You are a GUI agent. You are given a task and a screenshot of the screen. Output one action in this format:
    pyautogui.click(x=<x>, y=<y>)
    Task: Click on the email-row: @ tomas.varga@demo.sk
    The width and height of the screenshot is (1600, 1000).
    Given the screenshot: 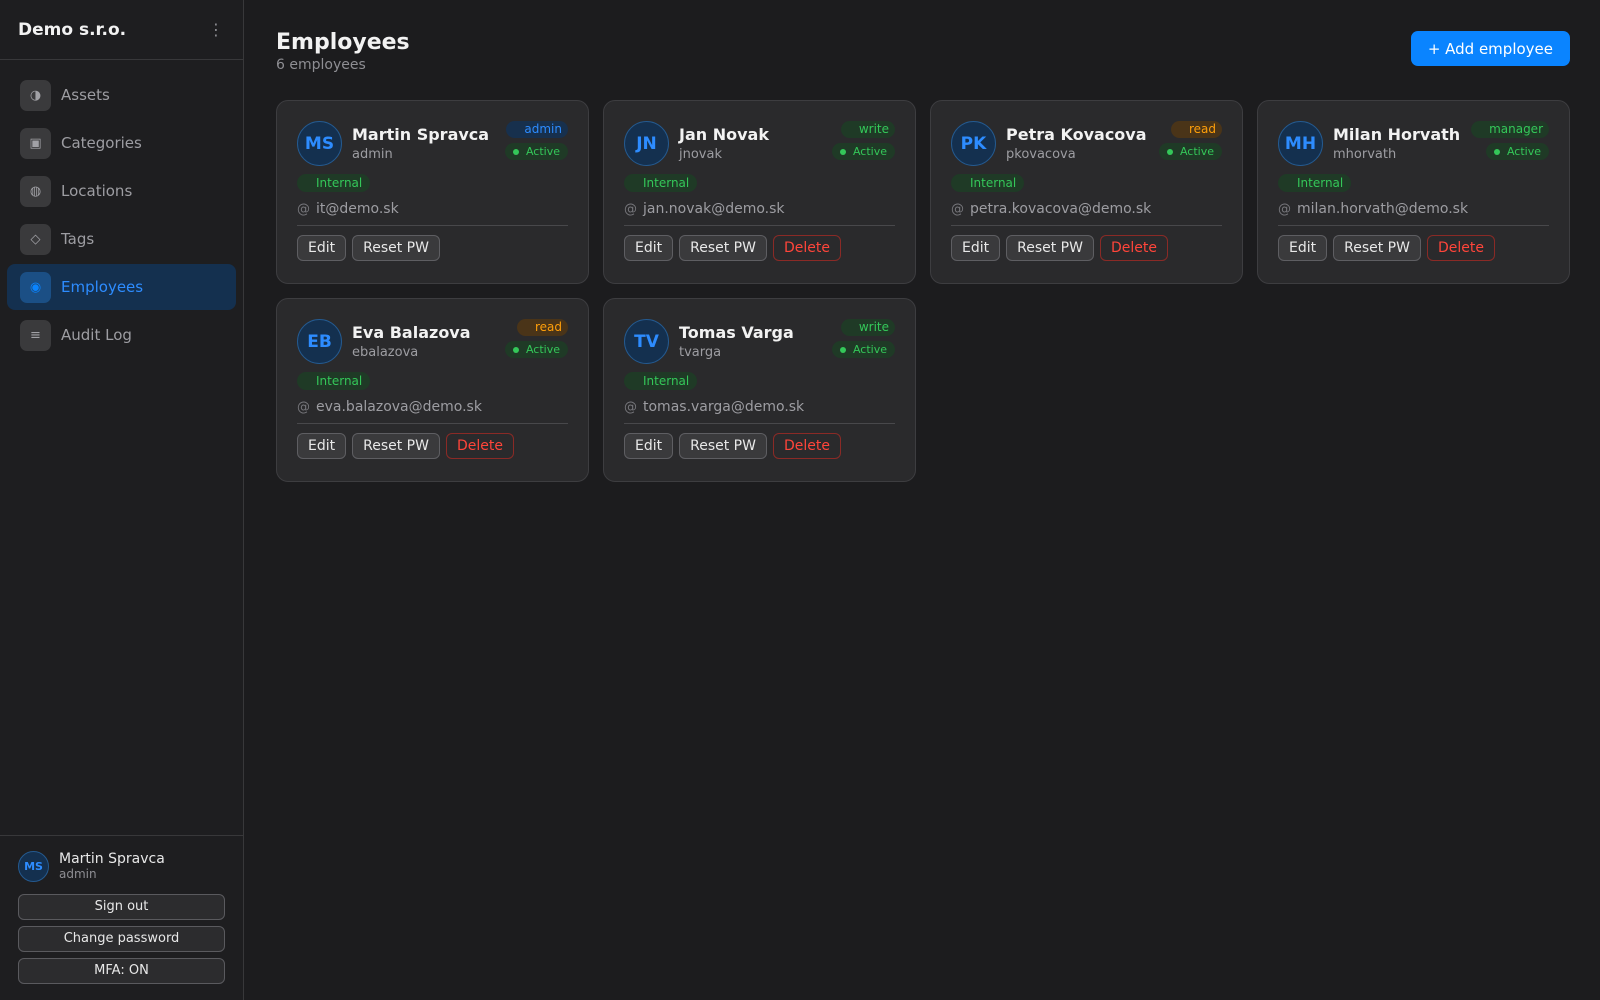 What is the action you would take?
    pyautogui.click(x=759, y=407)
    